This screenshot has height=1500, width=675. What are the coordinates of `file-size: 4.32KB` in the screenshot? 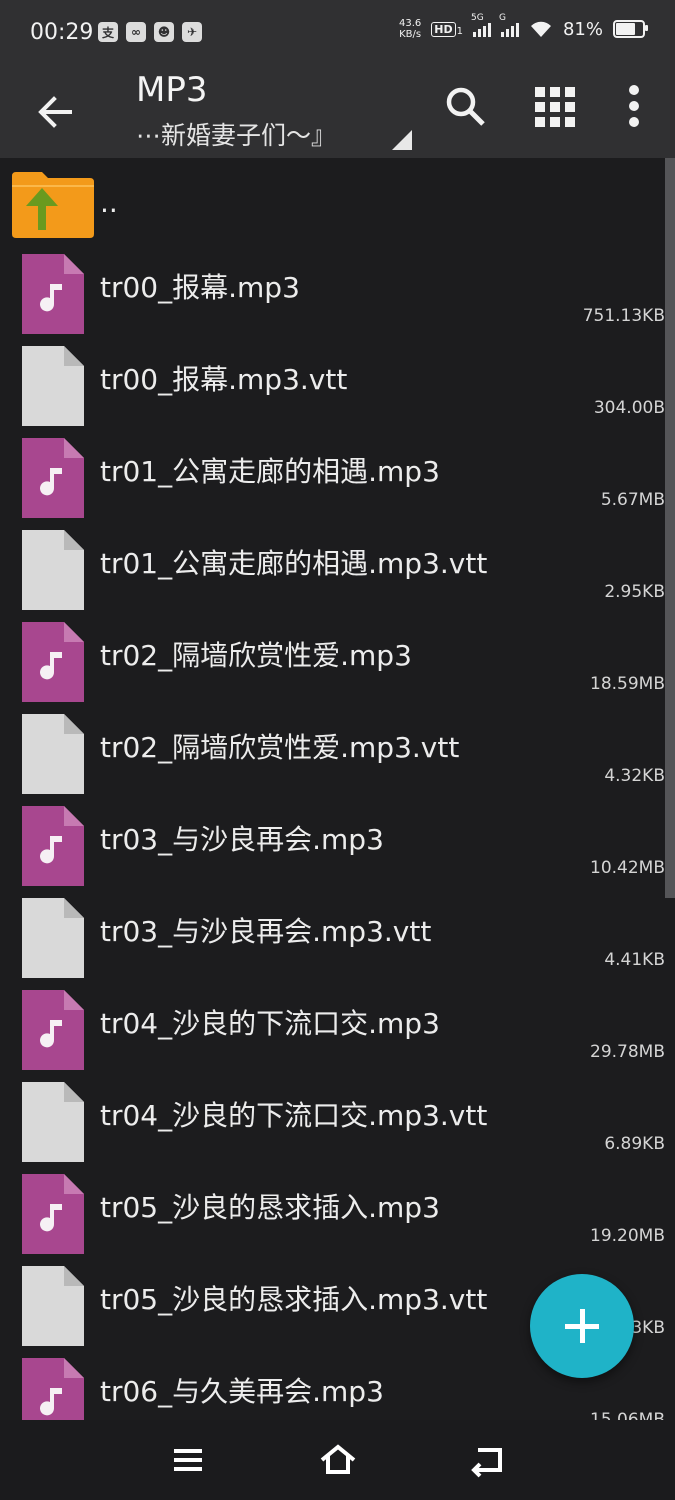 It's located at (634, 776).